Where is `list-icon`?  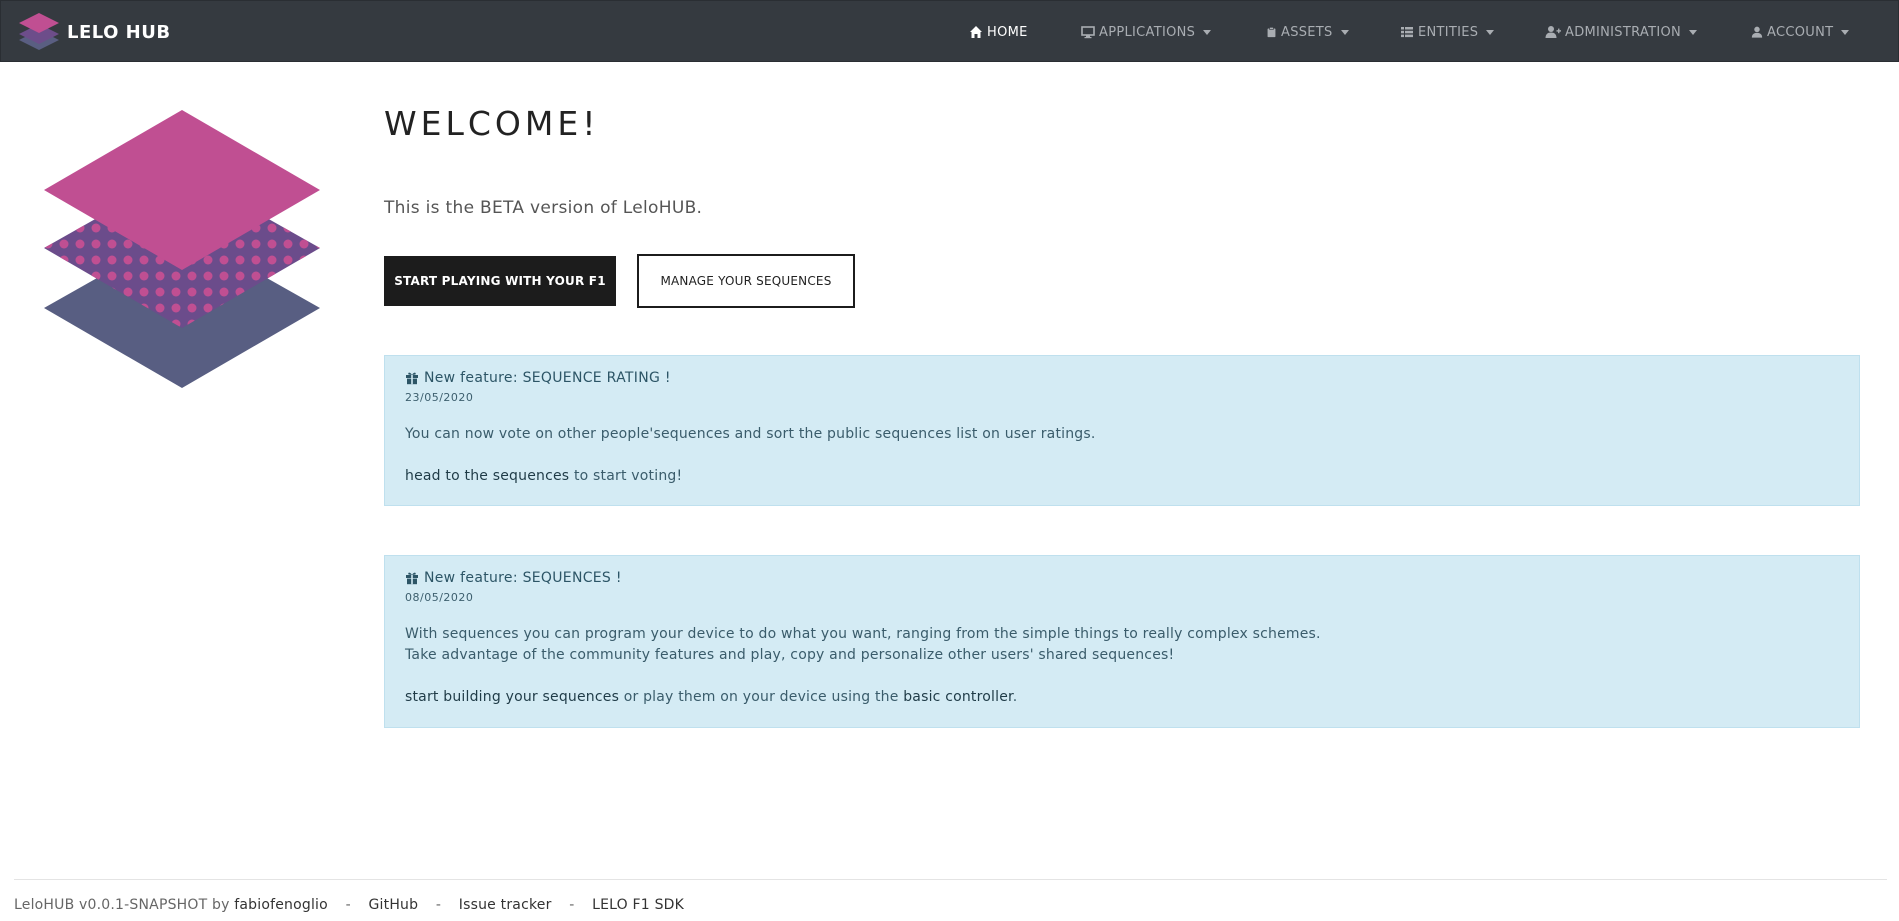 list-icon is located at coordinates (1407, 32).